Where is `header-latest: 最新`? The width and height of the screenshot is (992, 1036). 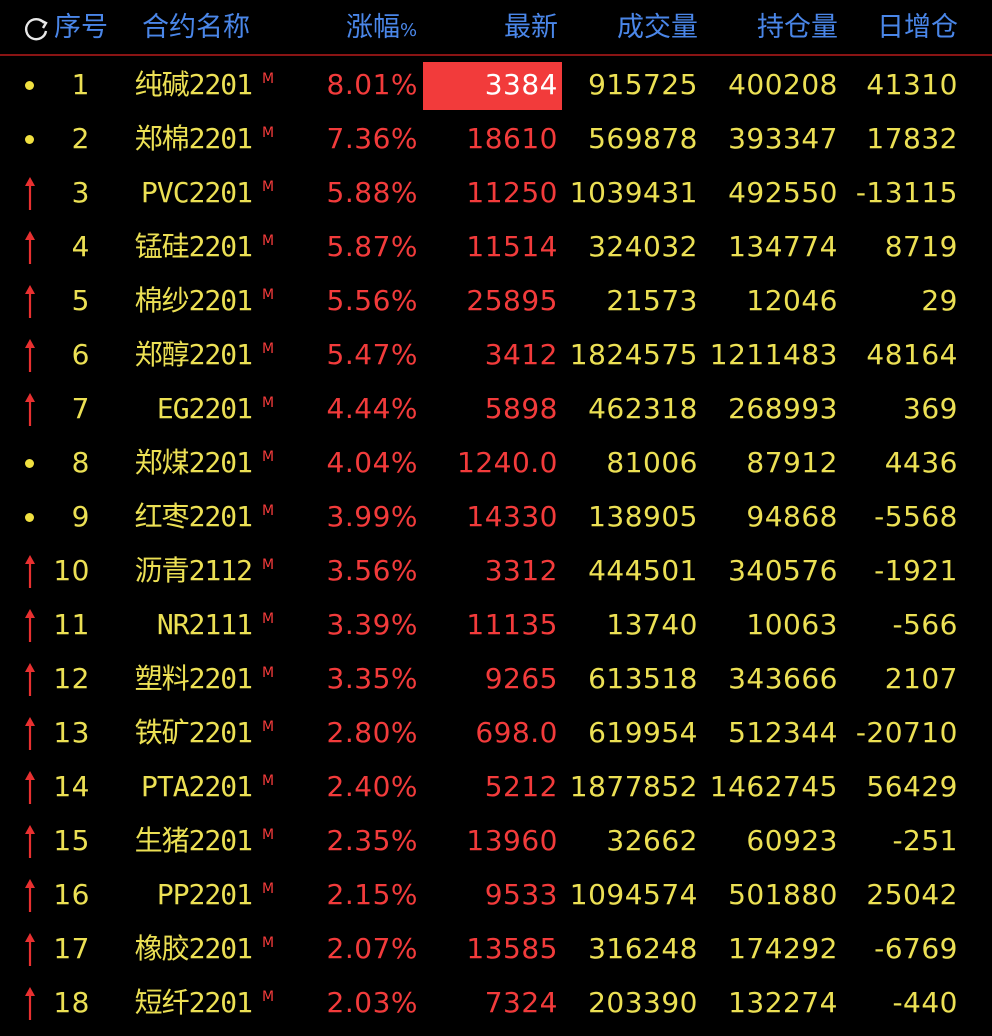 header-latest: 最新 is located at coordinates (499, 28).